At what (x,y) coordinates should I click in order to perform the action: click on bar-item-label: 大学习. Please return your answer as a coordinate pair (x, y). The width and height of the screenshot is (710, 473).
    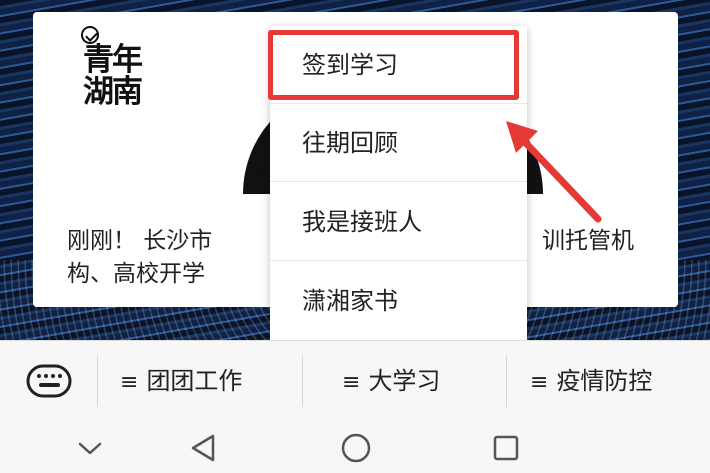
    Looking at the image, I should click on (404, 381).